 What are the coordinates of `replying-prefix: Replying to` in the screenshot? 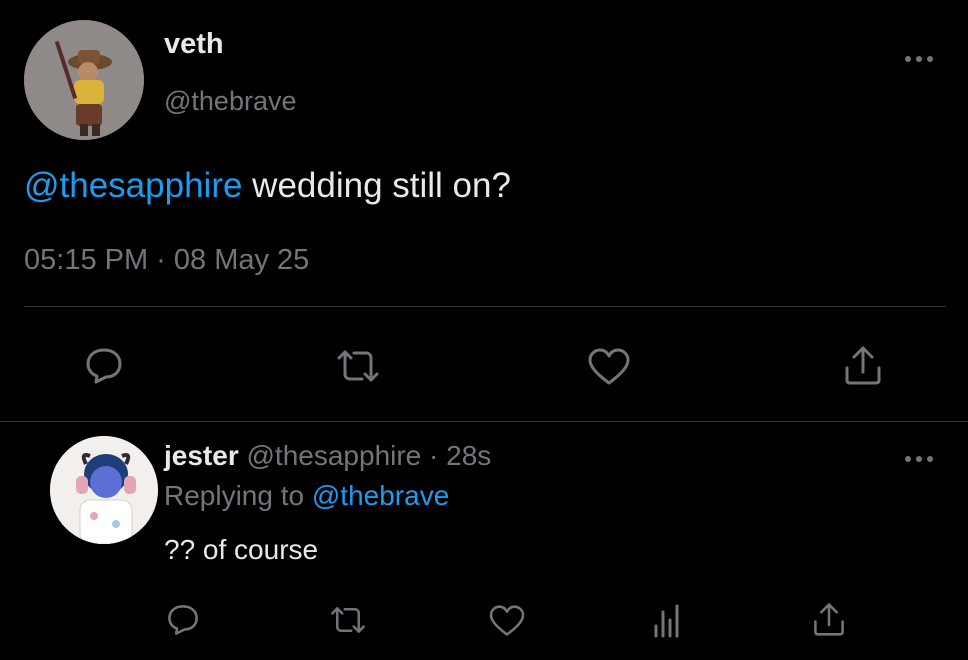 It's located at (238, 495).